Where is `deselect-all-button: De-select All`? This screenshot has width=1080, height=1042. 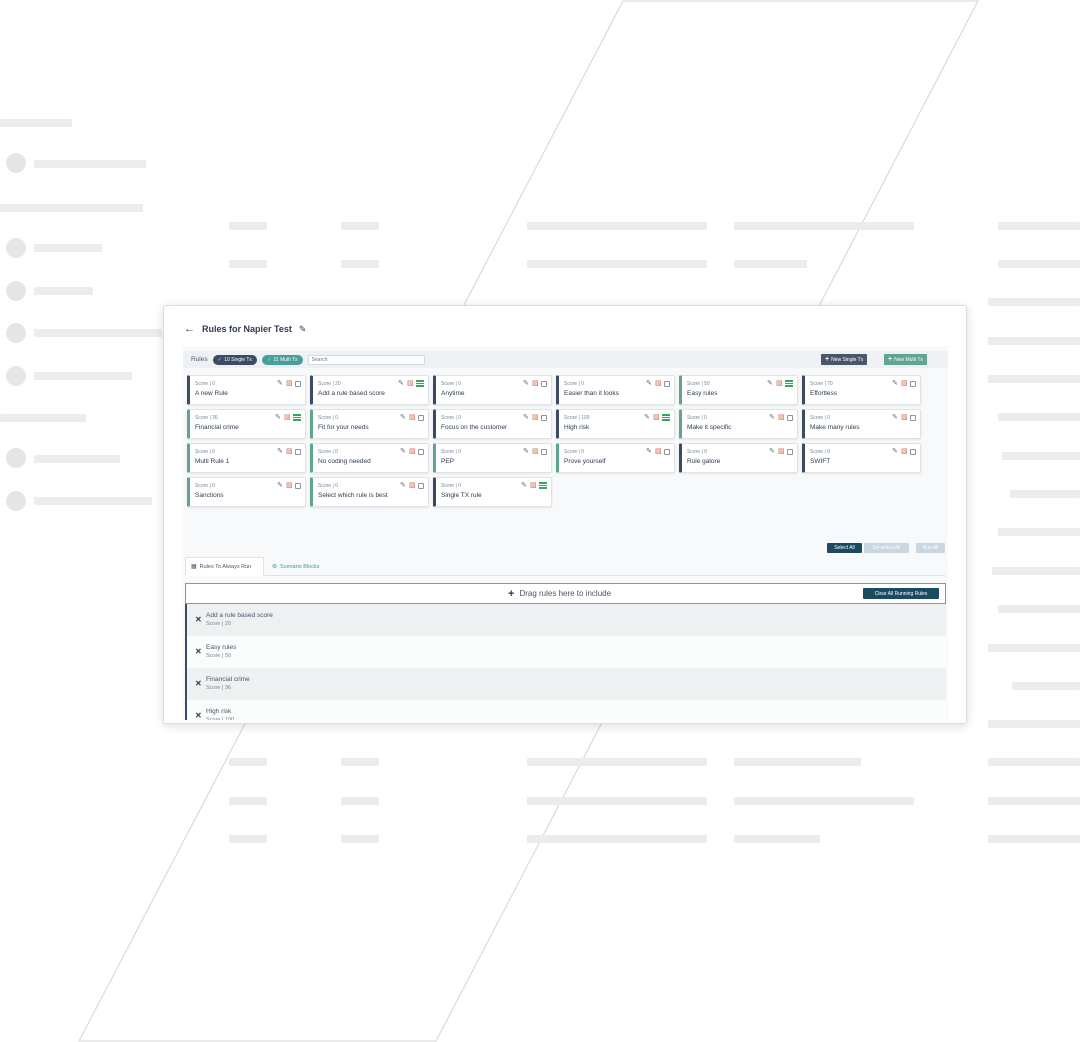
deselect-all-button: De-select All is located at coordinates (886, 548).